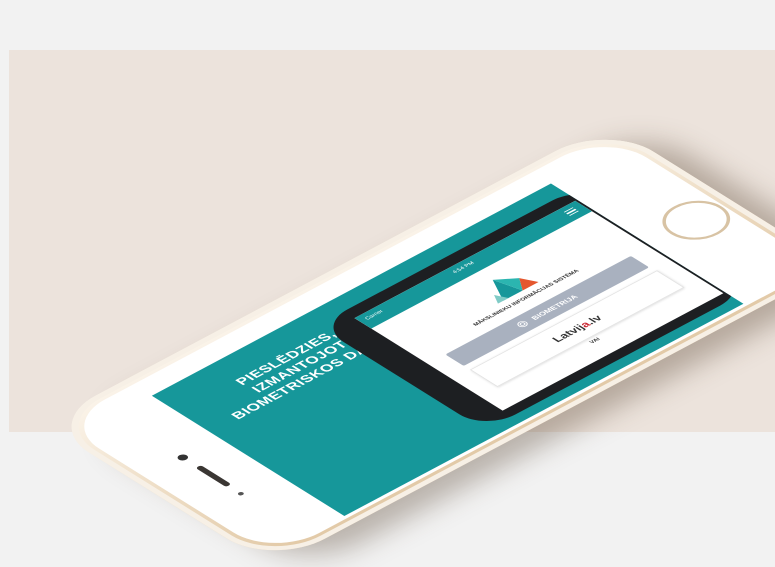 This screenshot has width=775, height=567. Describe the element at coordinates (523, 323) in the screenshot. I see `fingerprint-icon` at that location.